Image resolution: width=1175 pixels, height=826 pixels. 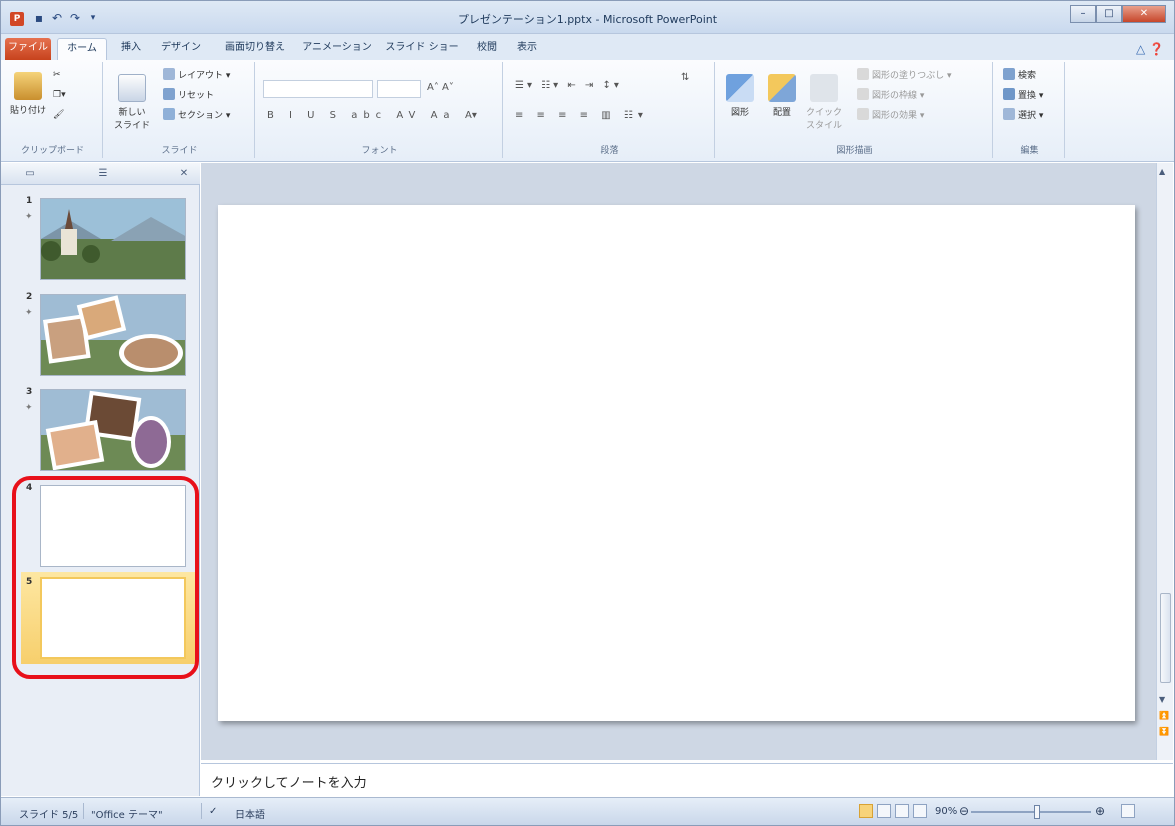 I want to click on close-panel-icon: ✕, so click(x=184, y=173).